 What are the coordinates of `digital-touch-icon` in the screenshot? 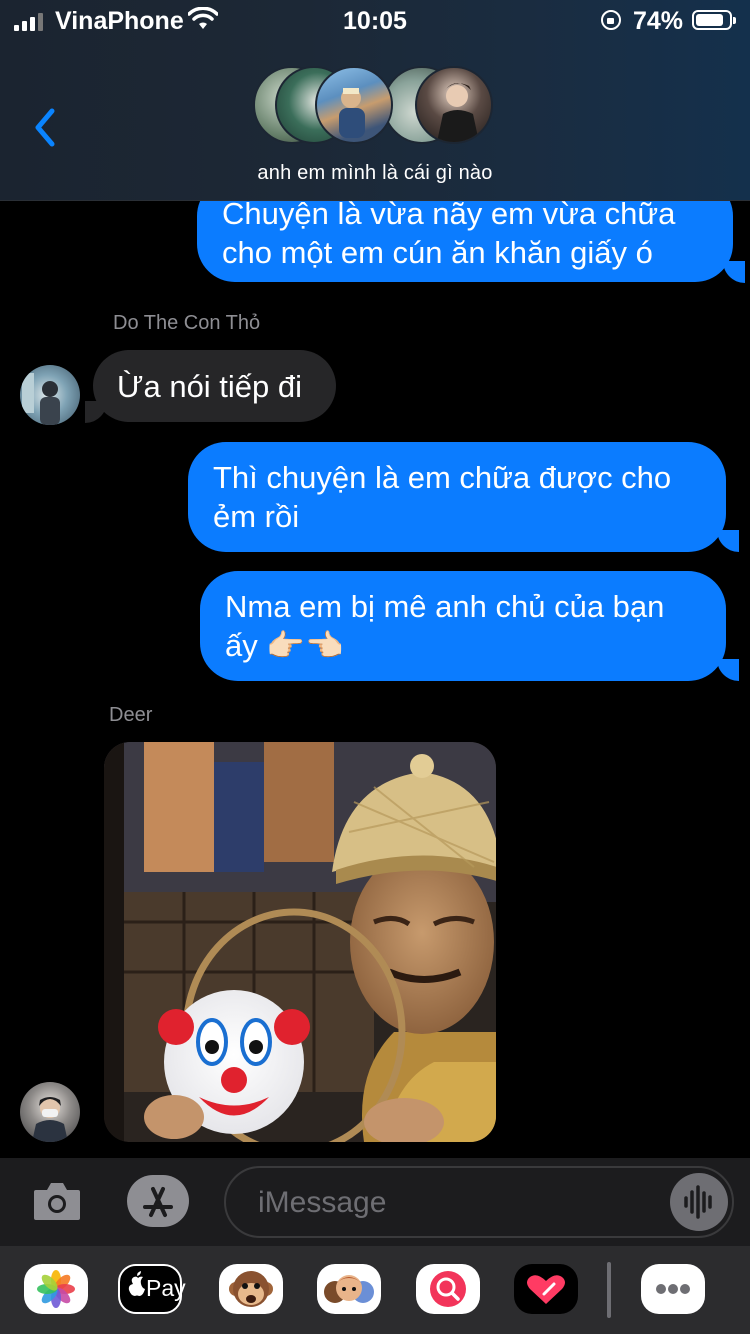 It's located at (546, 1289).